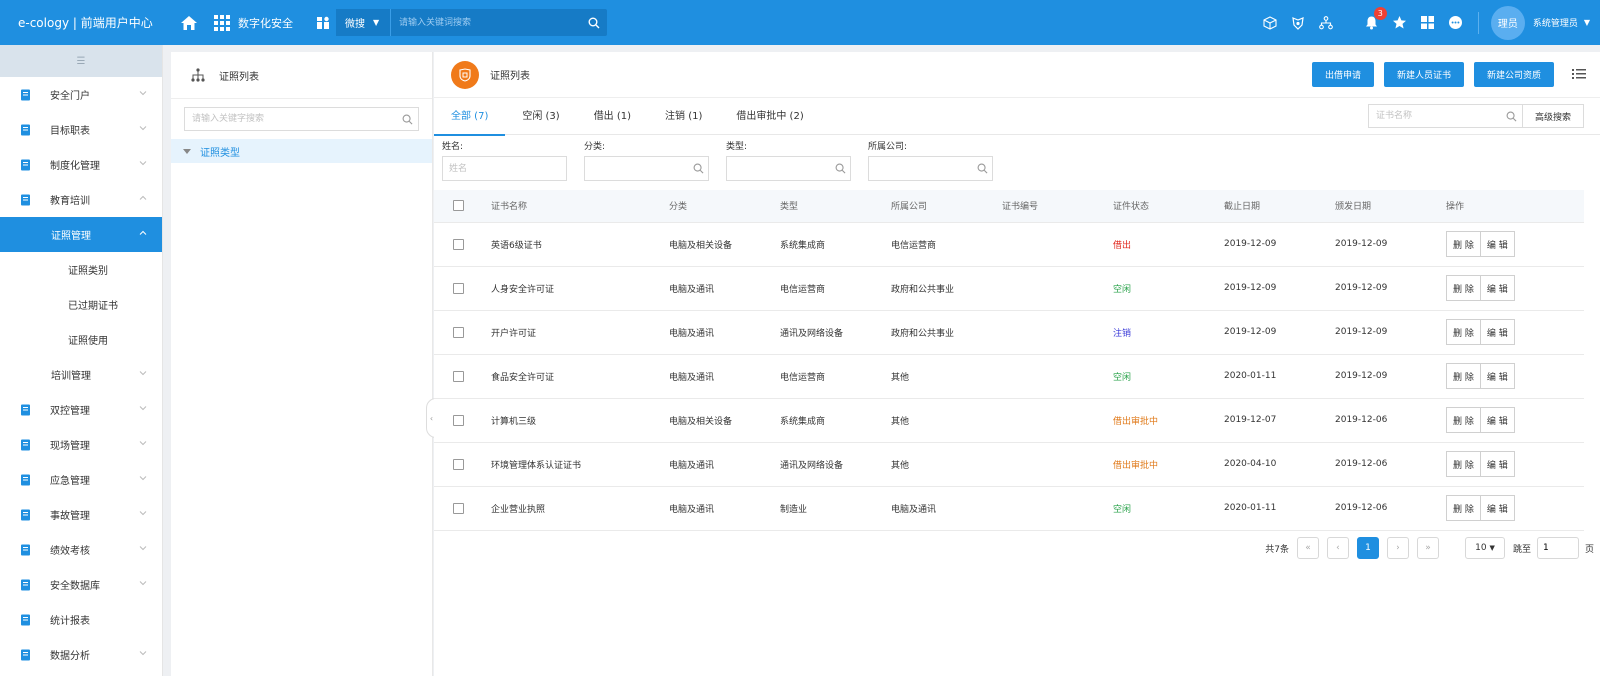 The image size is (1600, 676). What do you see at coordinates (1423, 74) in the screenshot?
I see `new-personal-cert-button: 新建人员证书` at bounding box center [1423, 74].